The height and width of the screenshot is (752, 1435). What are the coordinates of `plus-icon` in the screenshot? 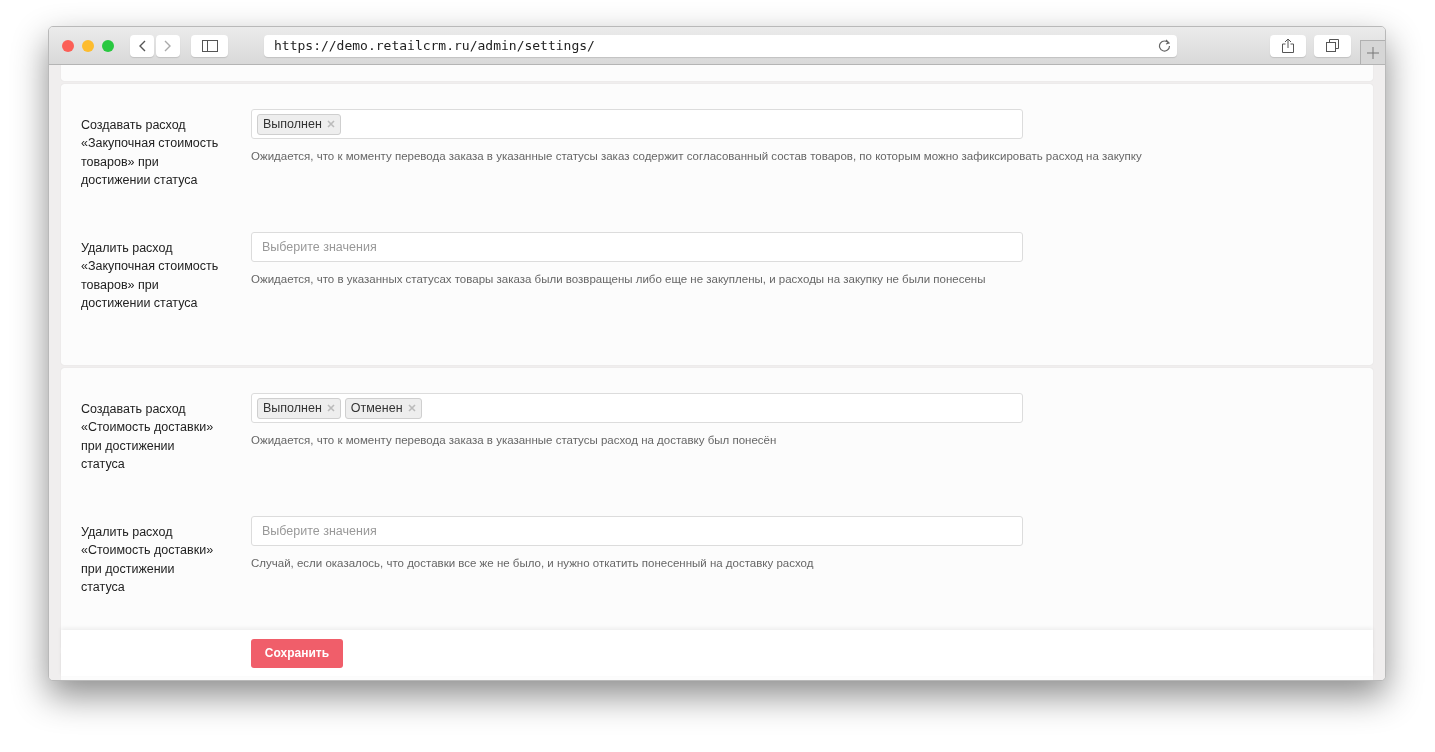 It's located at (1373, 52).